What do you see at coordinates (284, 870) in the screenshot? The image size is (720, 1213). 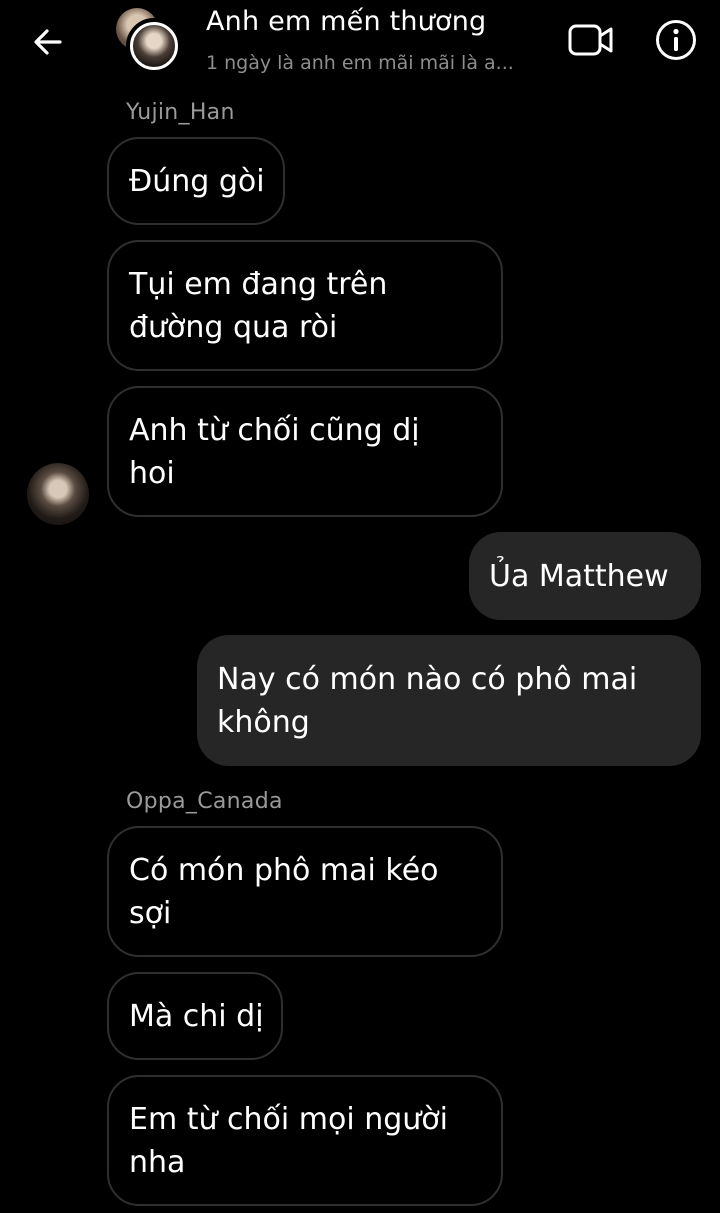 I see `message-text: Có món phô mai kéo` at bounding box center [284, 870].